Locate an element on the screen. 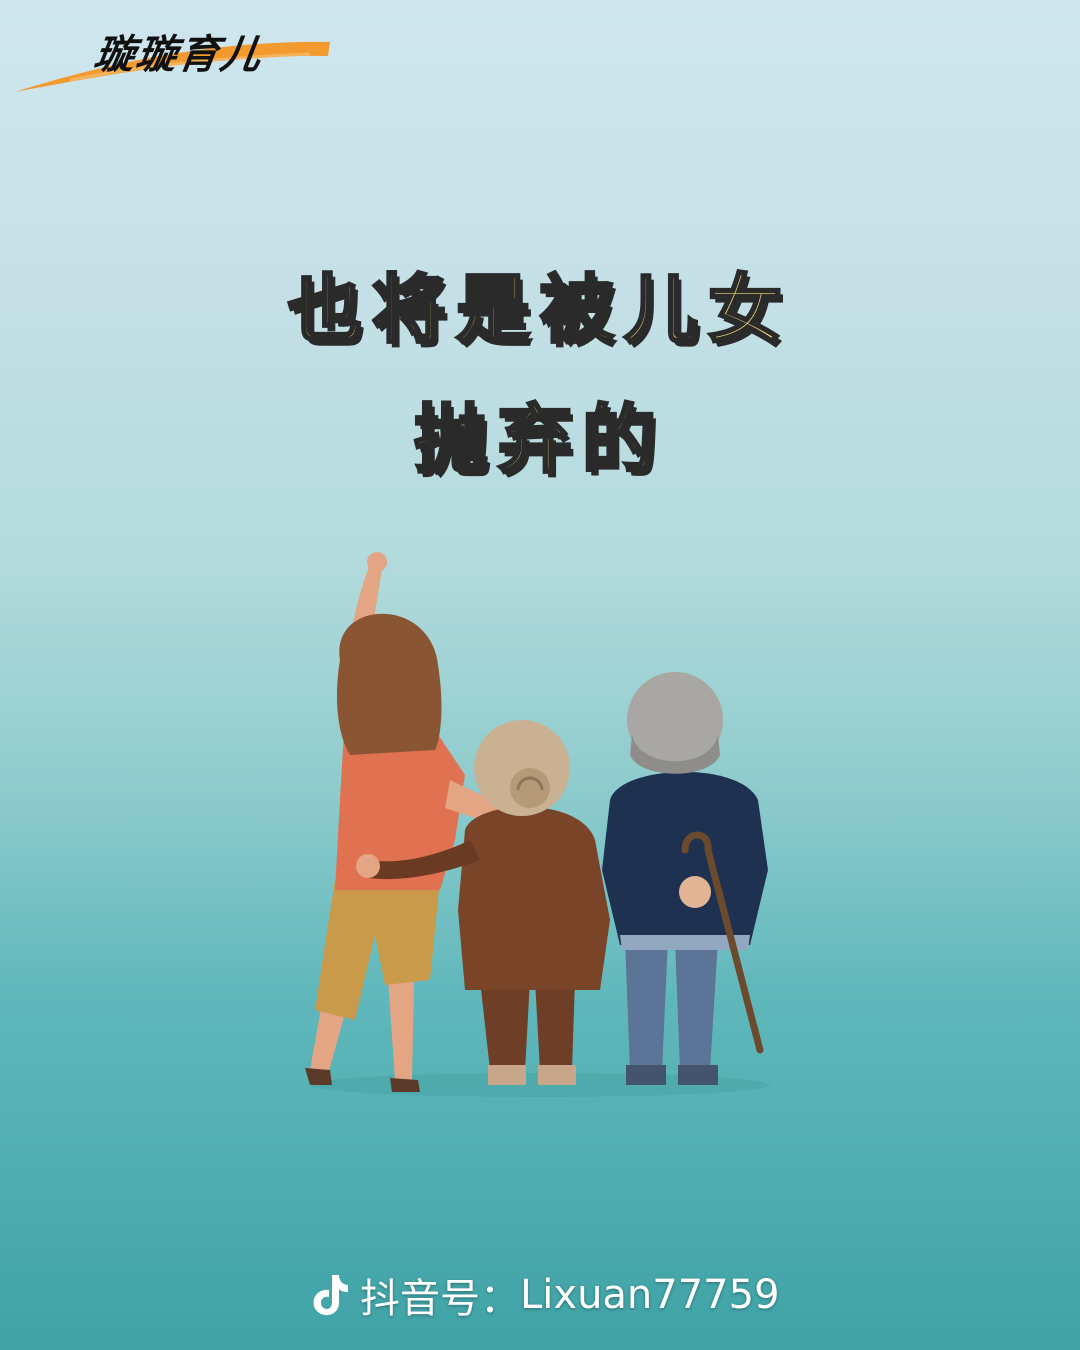  brand-logo: 璇璇育儿 is located at coordinates (175, 55).